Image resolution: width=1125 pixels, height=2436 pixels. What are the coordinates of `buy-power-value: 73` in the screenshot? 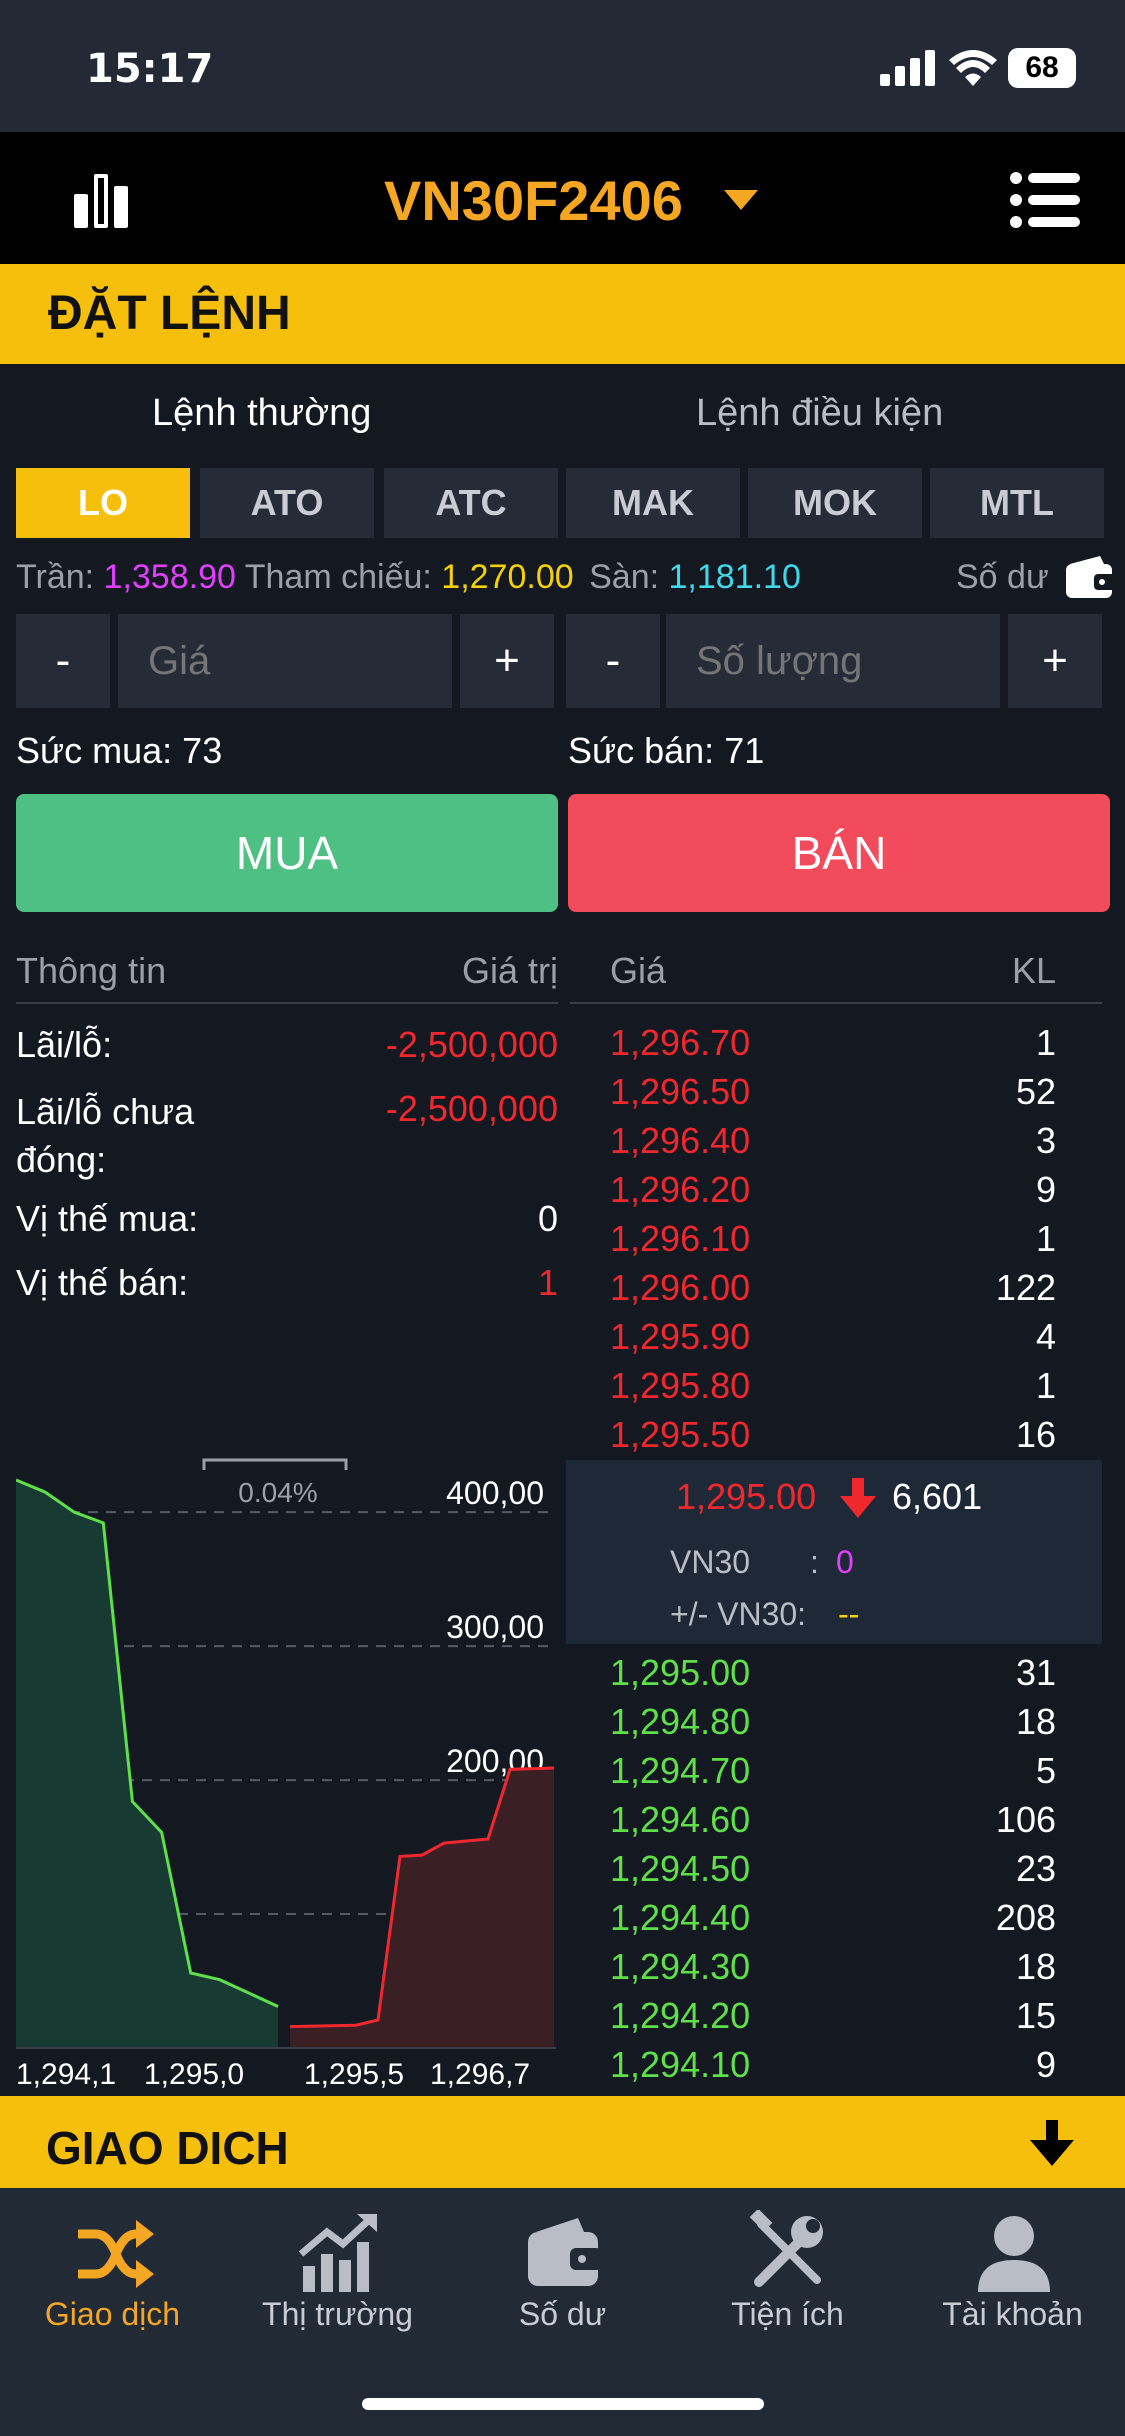 It's located at (202, 750).